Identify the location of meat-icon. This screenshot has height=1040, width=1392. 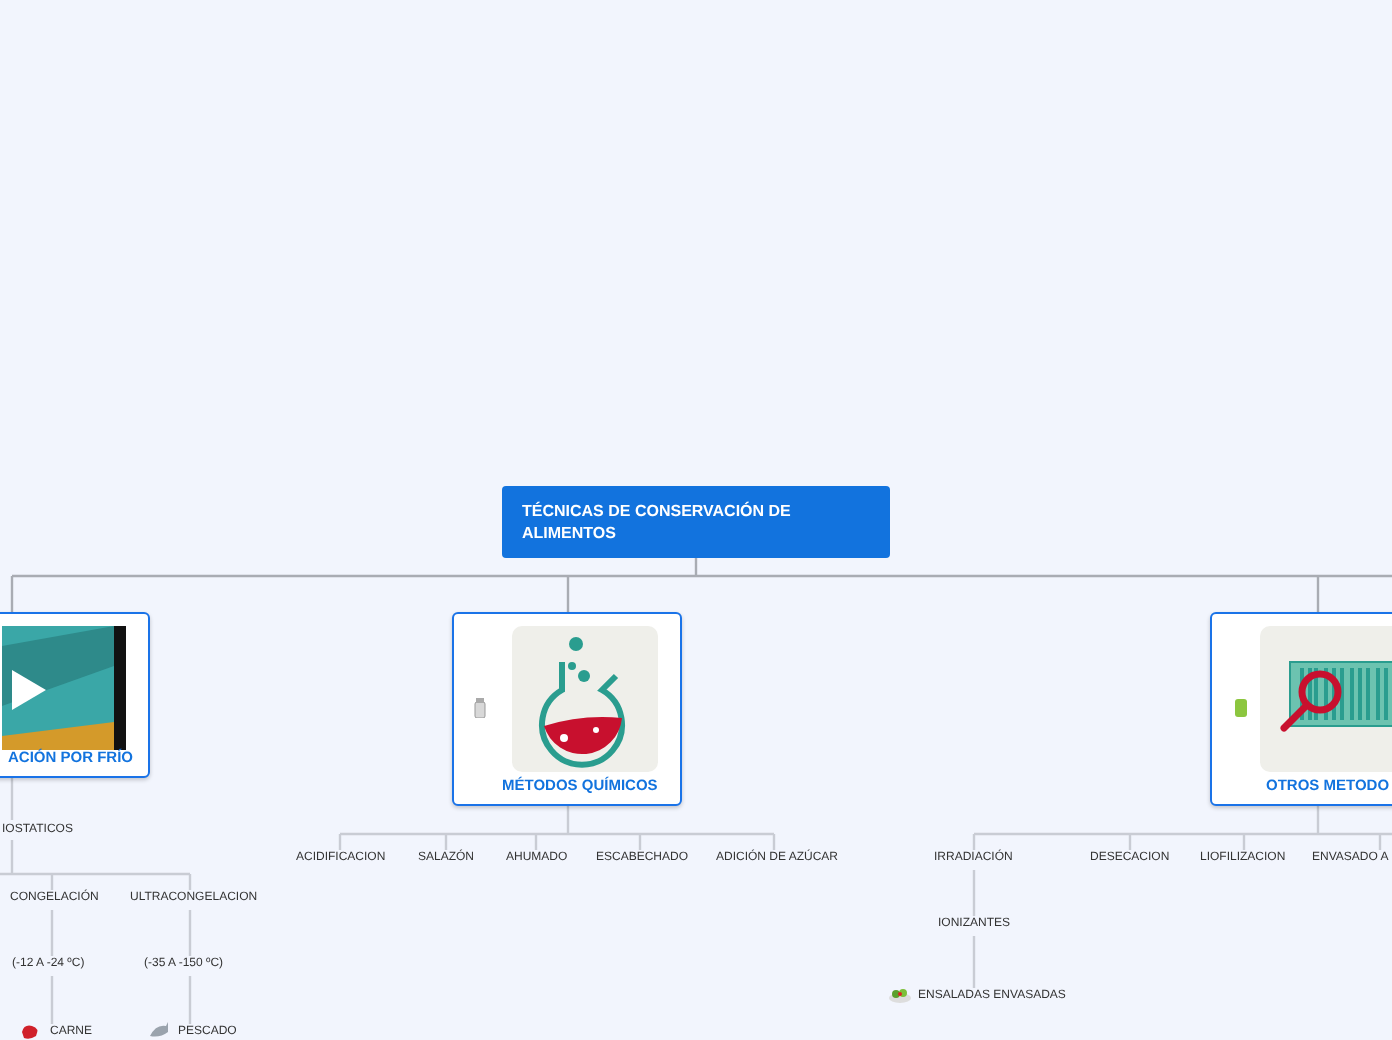
(30, 1032).